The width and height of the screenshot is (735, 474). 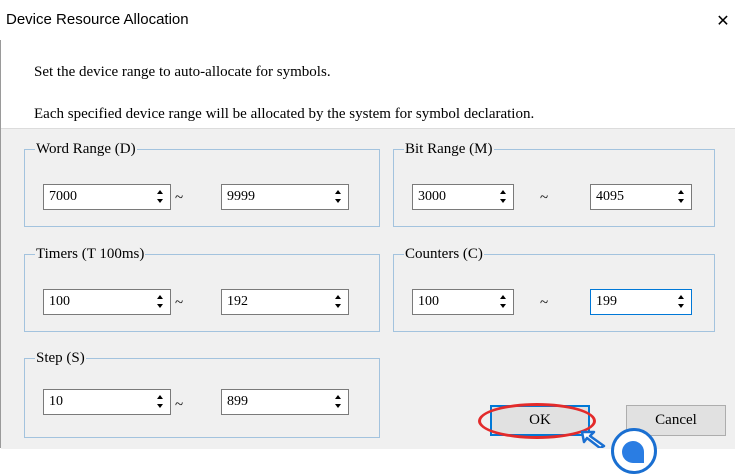 I want to click on step-to-value: 899, so click(x=237, y=402).